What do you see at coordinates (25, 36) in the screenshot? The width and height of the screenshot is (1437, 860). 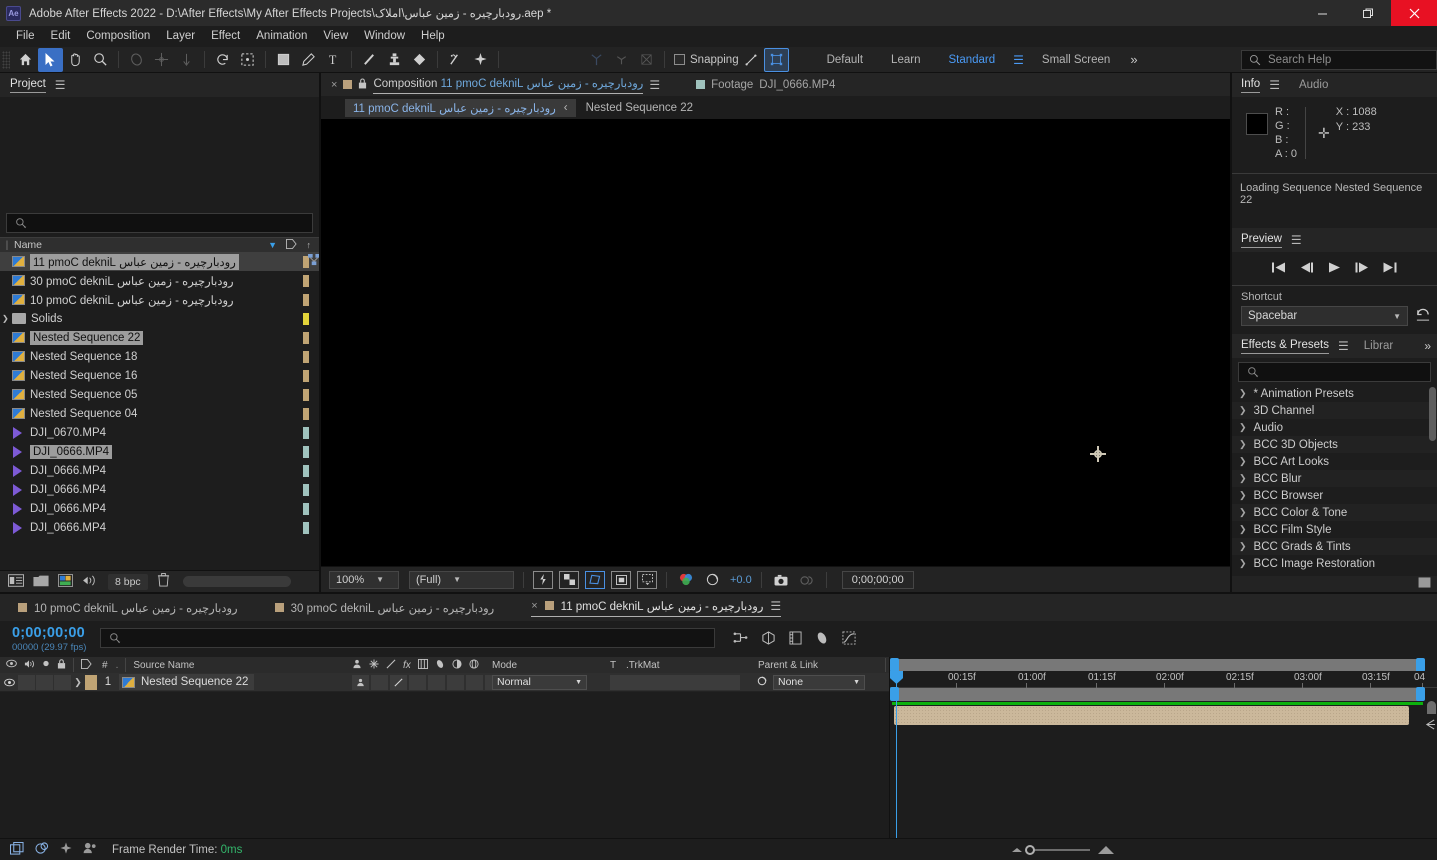 I see `menu-file: File` at bounding box center [25, 36].